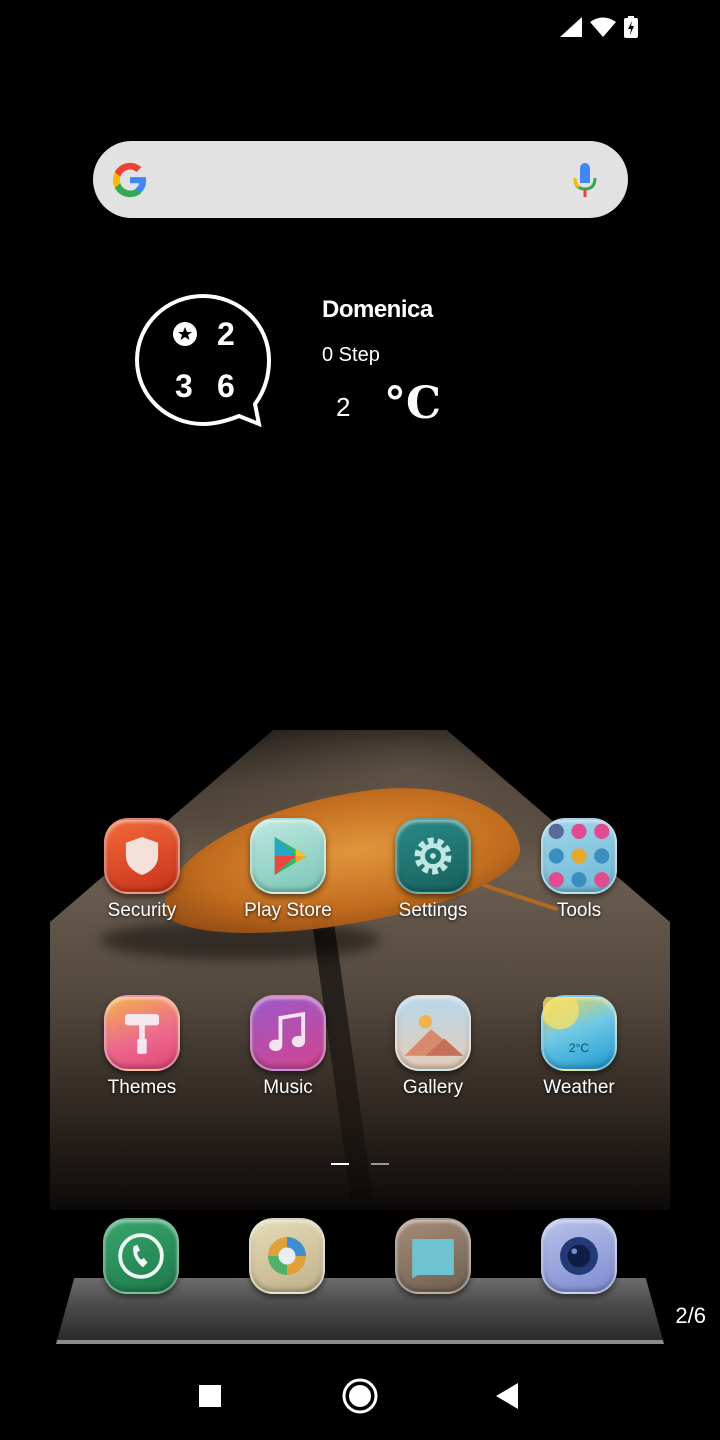  I want to click on browser-icon, so click(287, 1256).